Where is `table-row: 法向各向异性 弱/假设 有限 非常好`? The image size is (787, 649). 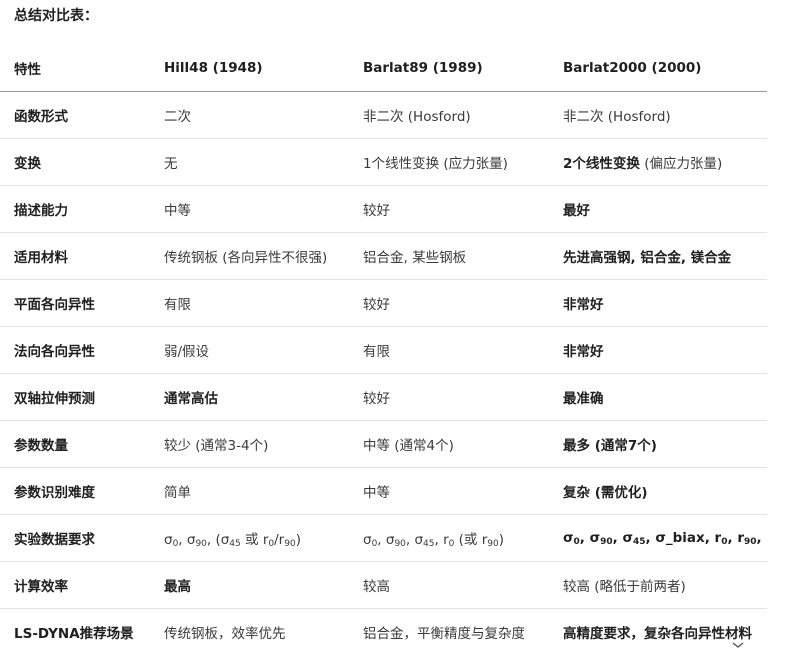
table-row: 法向各向异性 弱/假设 有限 非常好 is located at coordinates (383, 350).